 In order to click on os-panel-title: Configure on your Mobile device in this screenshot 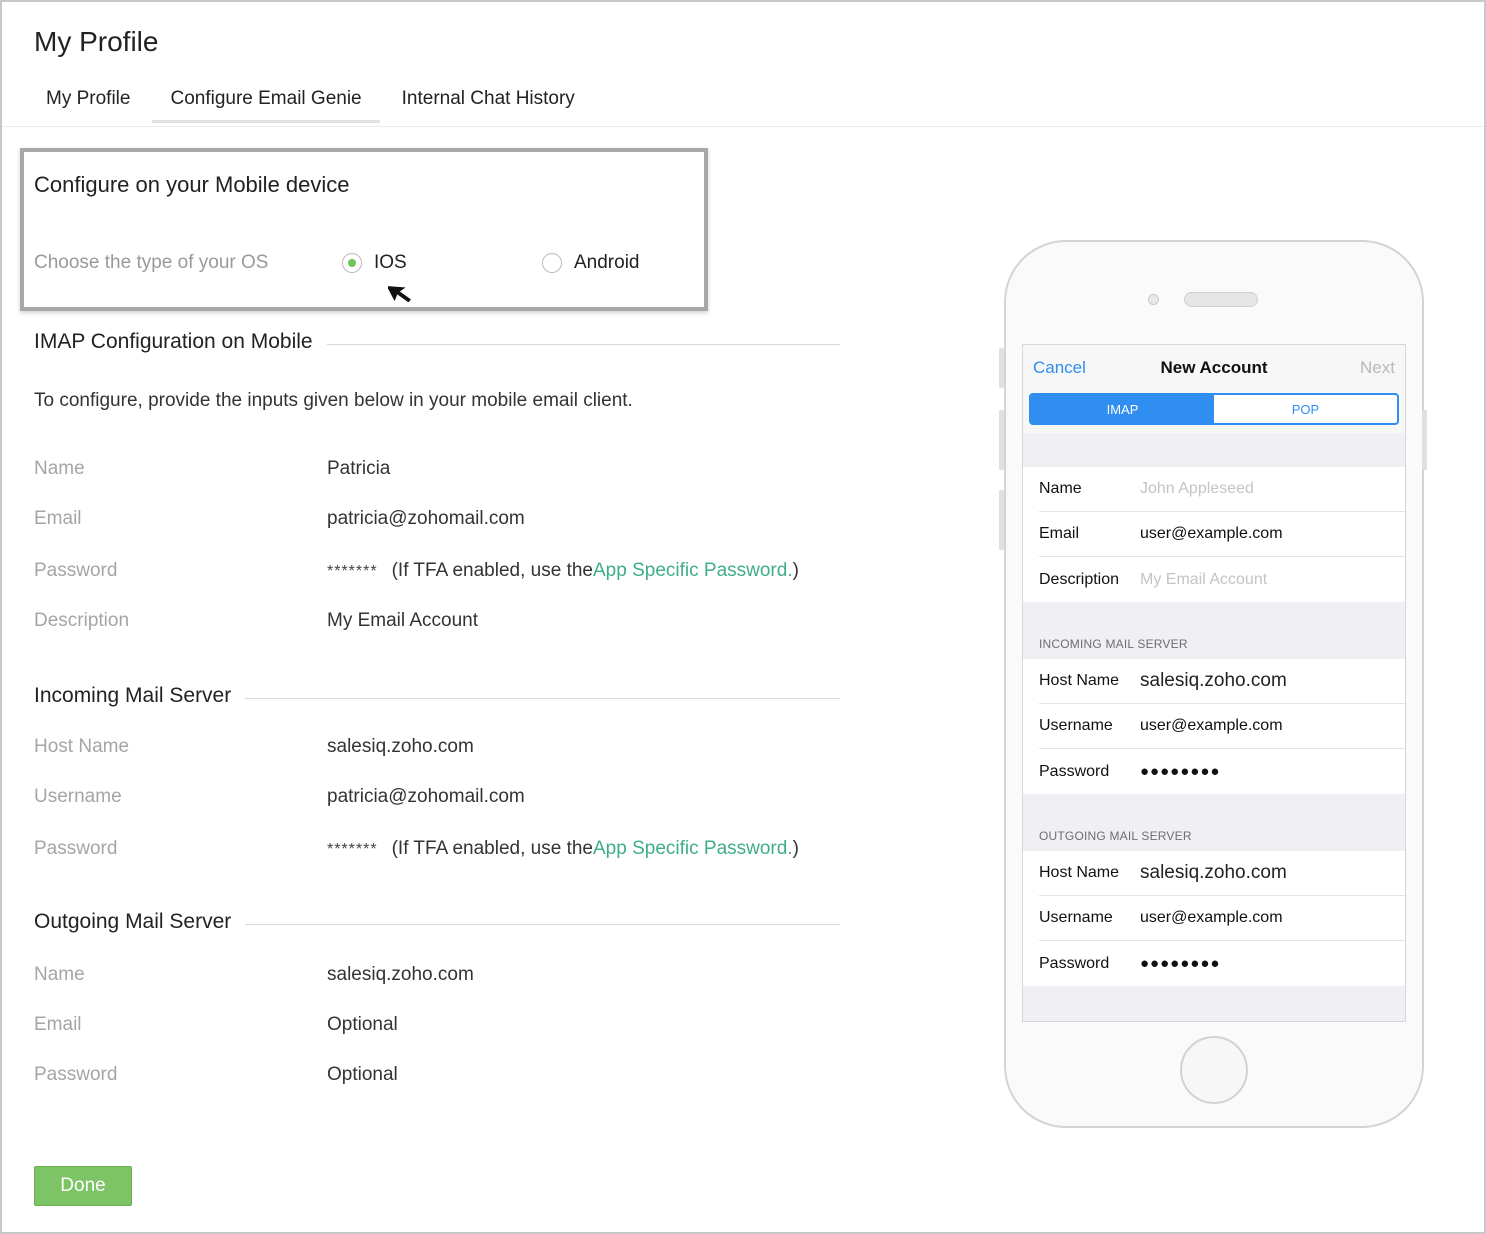, I will do `click(192, 184)`.